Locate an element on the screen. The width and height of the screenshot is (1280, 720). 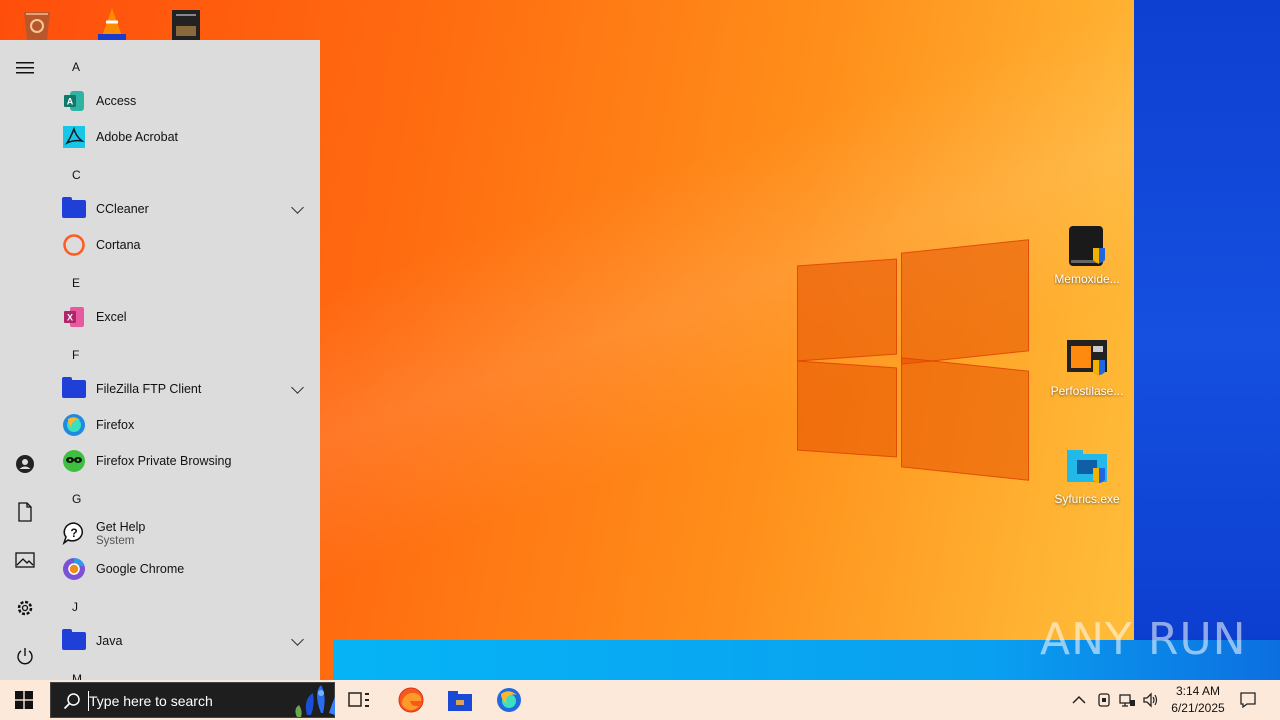
app-ccleaner: CCleaner is located at coordinates (188, 209).